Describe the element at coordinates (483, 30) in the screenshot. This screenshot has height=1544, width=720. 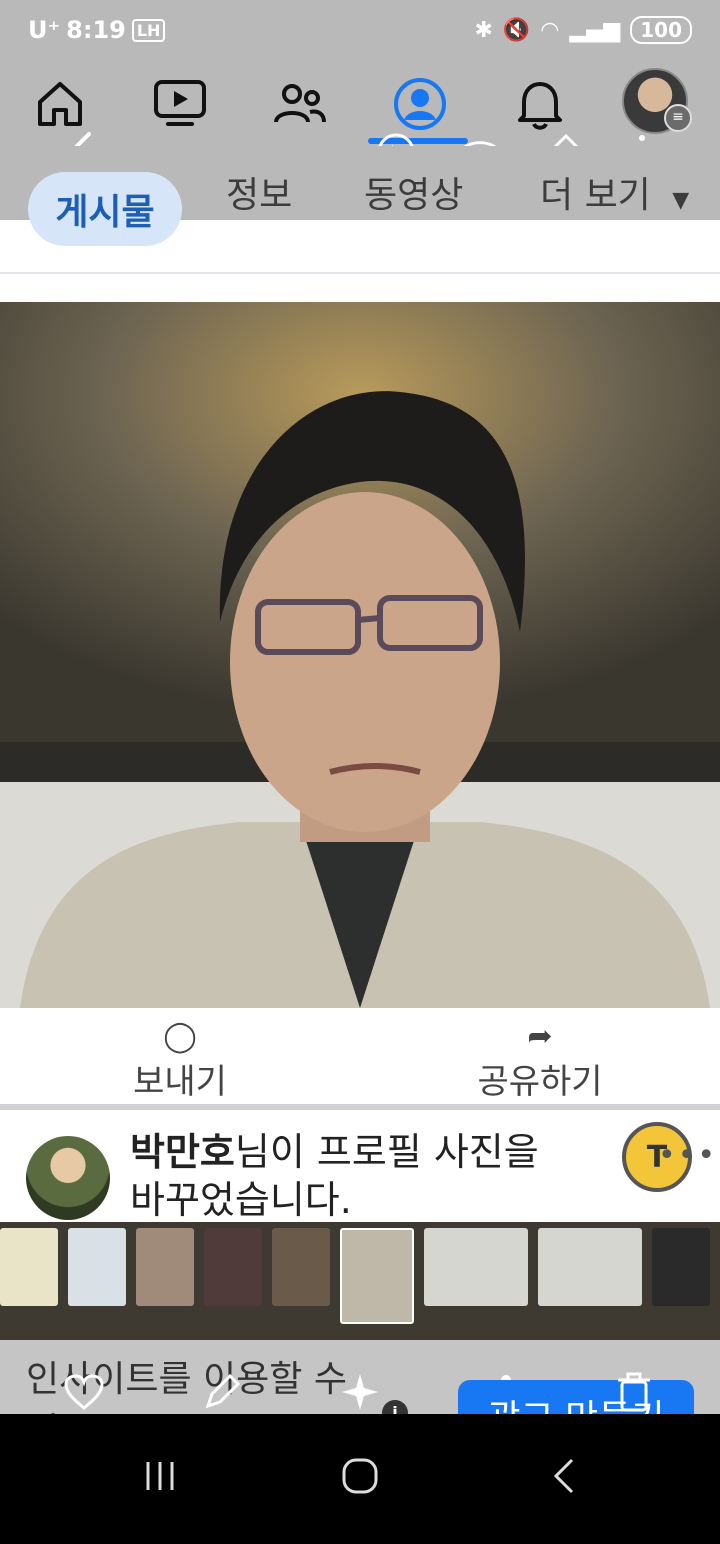
I see `bluetooth-icon: ✱` at that location.